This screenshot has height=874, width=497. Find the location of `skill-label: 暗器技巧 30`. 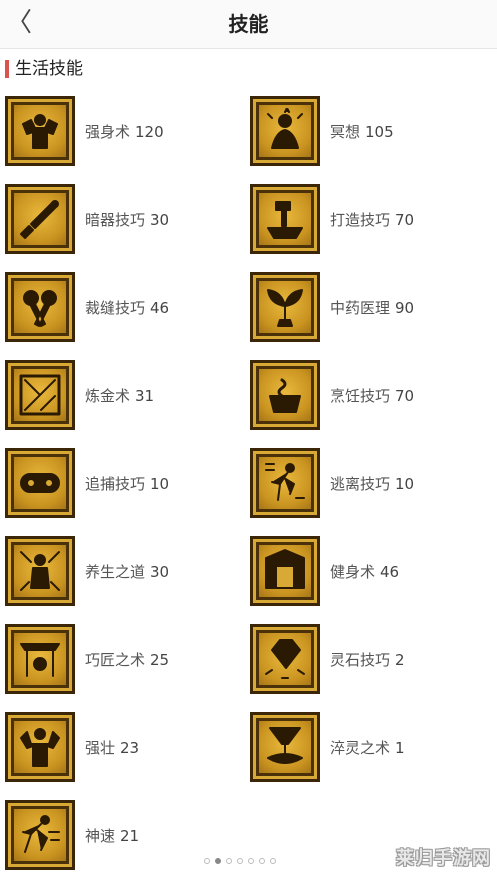

skill-label: 暗器技巧 30 is located at coordinates (127, 219).